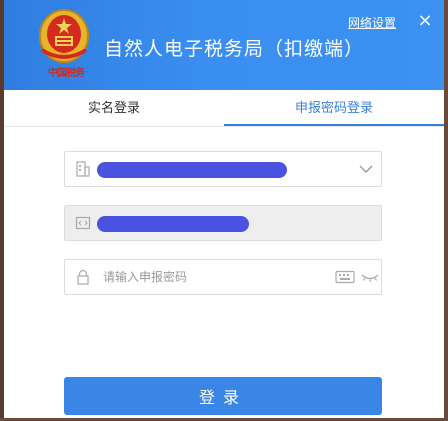  What do you see at coordinates (173, 224) in the screenshot?
I see `id-value-redacted` at bounding box center [173, 224].